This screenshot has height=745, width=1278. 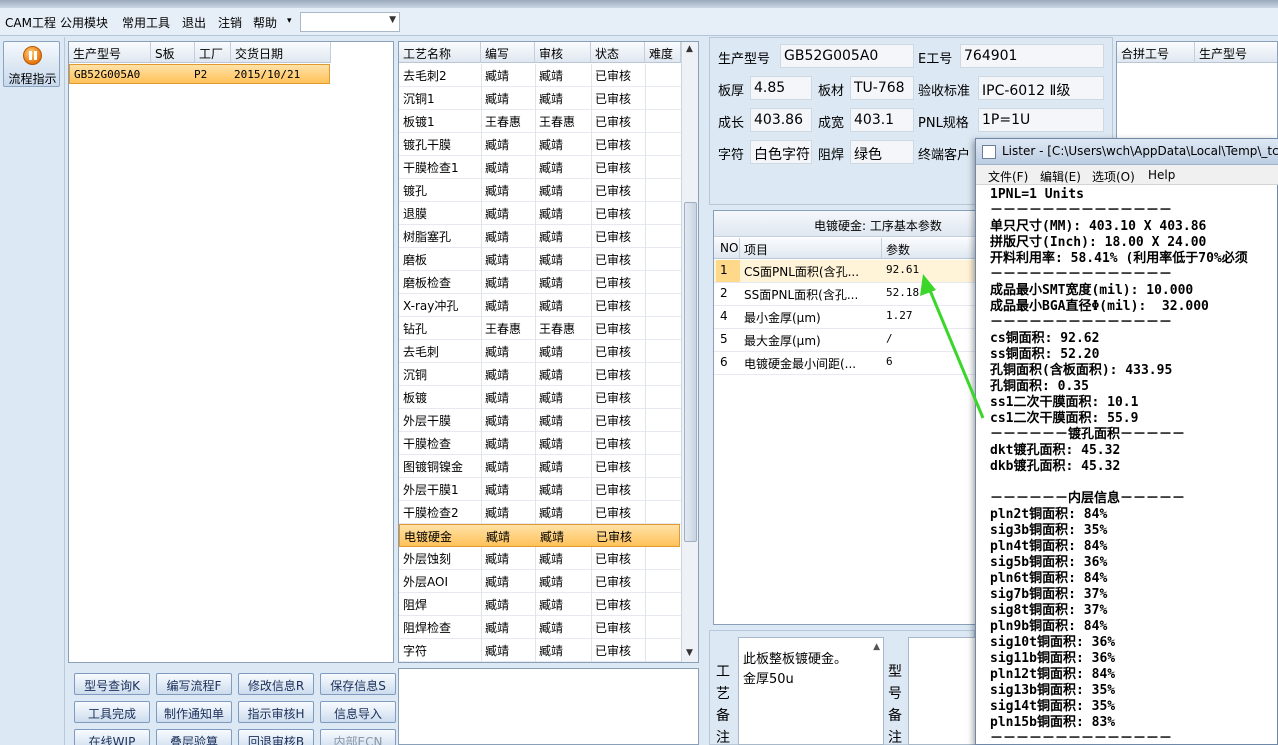 I want to click on info-value-width: 403.1, so click(x=882, y=120).